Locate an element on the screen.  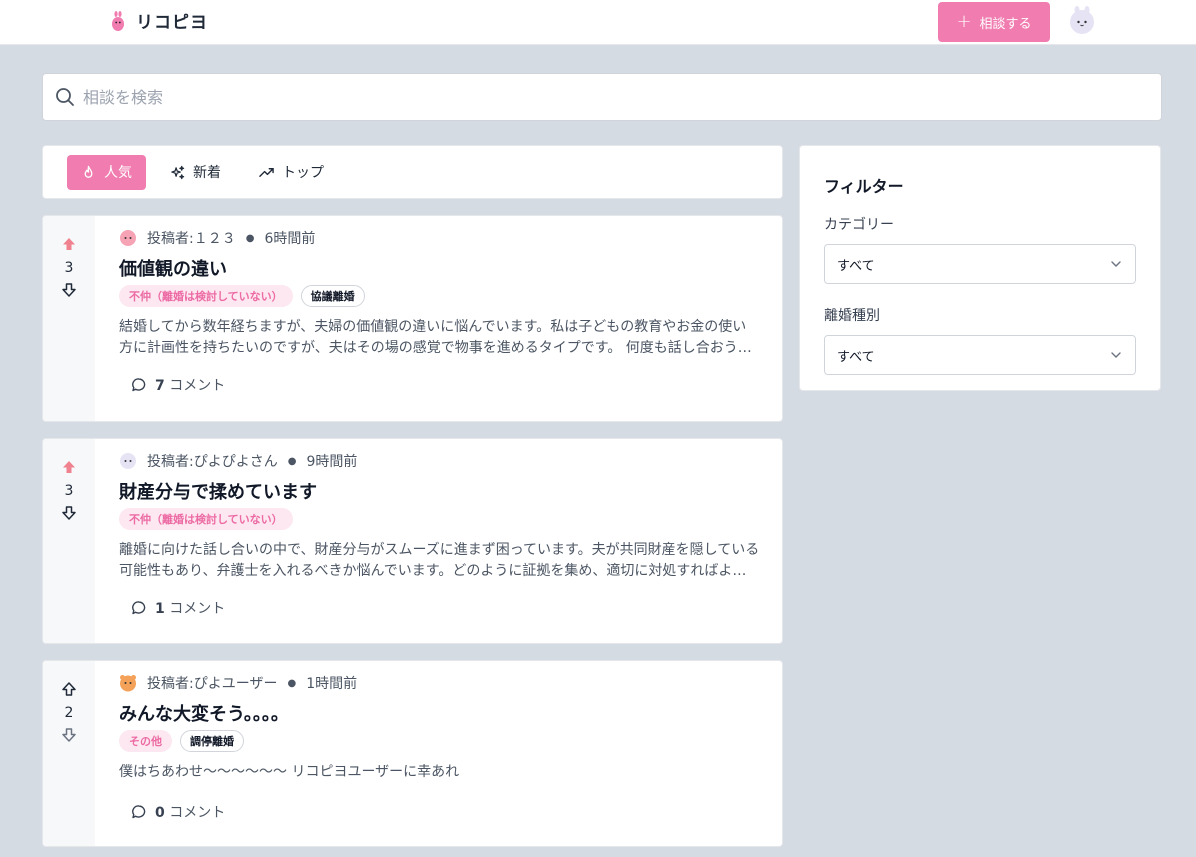
comments-link: 0 コメント is located at coordinates (445, 812).